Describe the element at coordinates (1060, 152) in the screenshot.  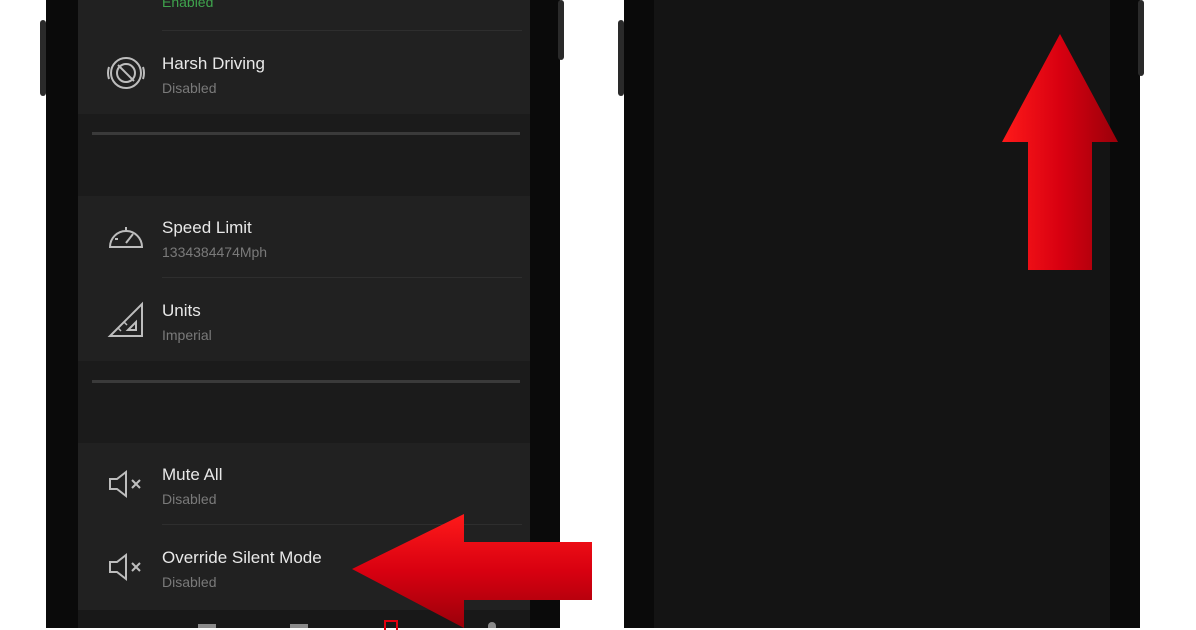
I see `pointing-up-red-arrow` at that location.